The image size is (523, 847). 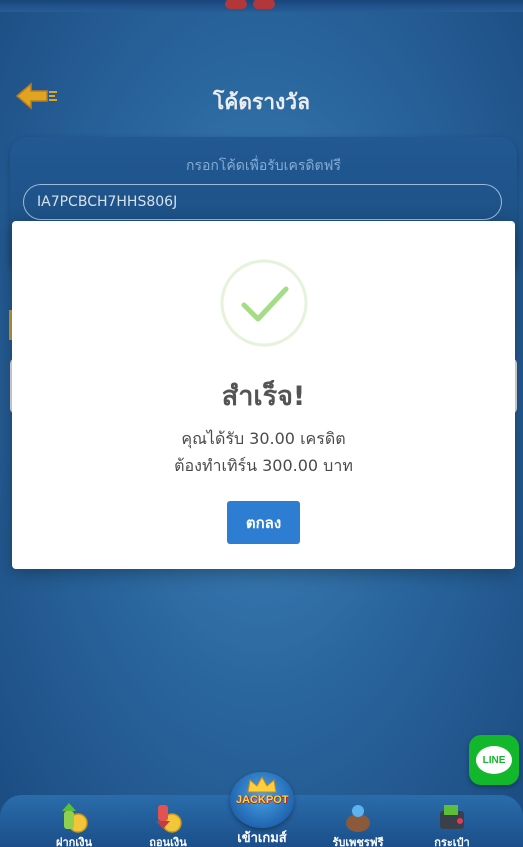 I want to click on dialog-title: สำเร็จ!, so click(x=263, y=396).